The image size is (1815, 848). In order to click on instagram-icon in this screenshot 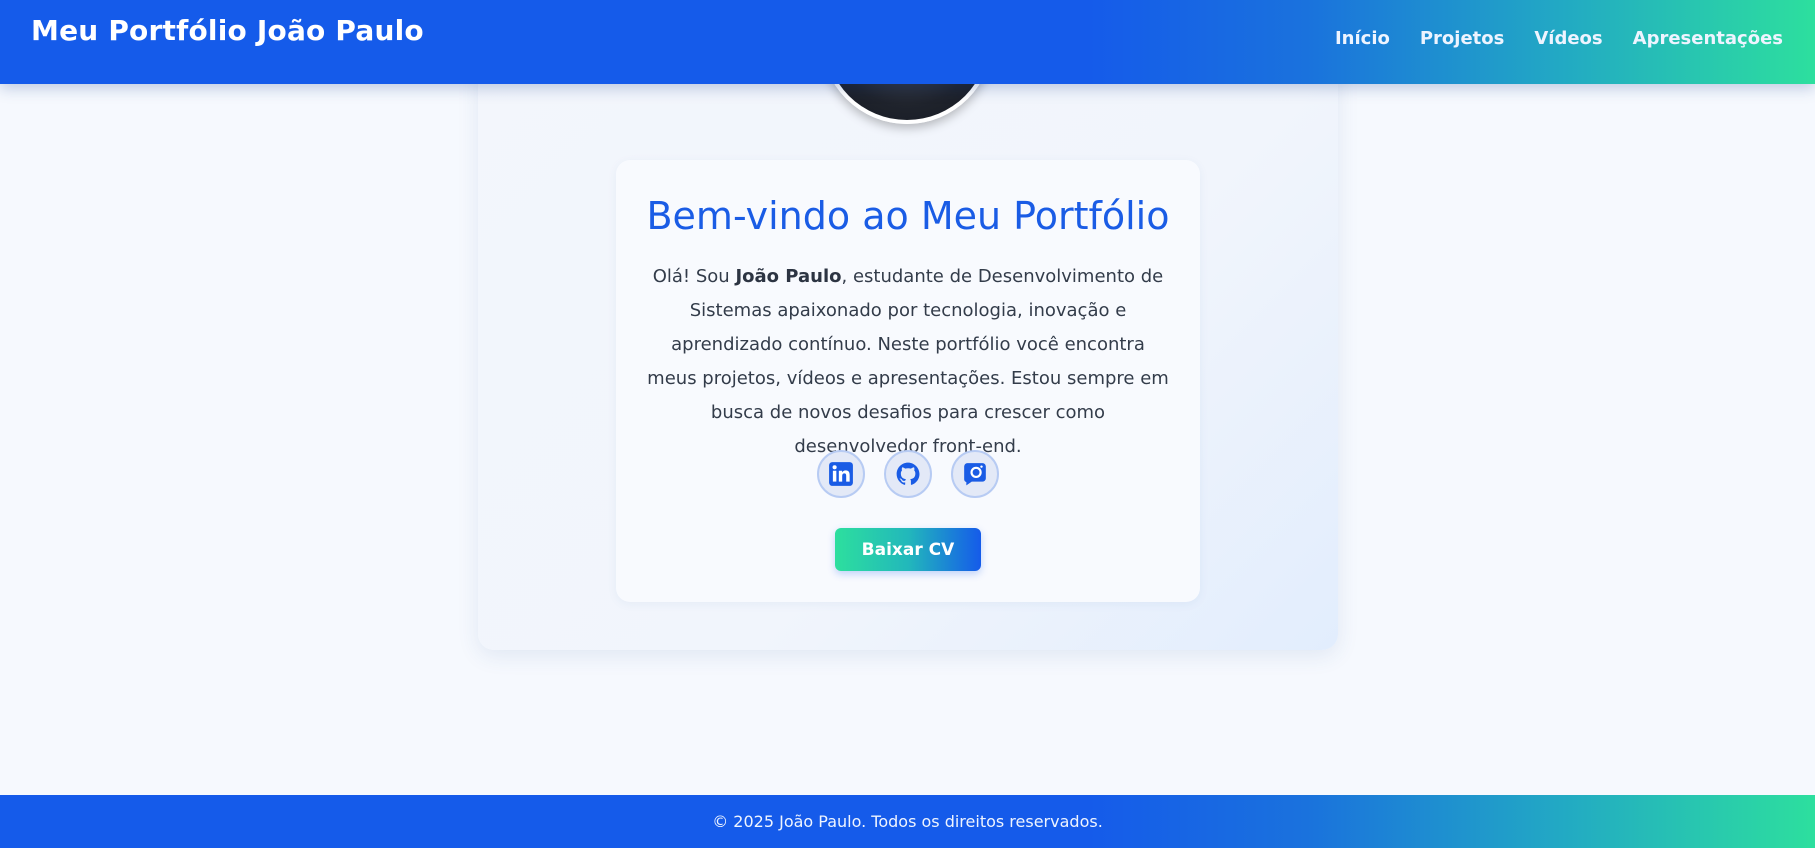, I will do `click(975, 474)`.